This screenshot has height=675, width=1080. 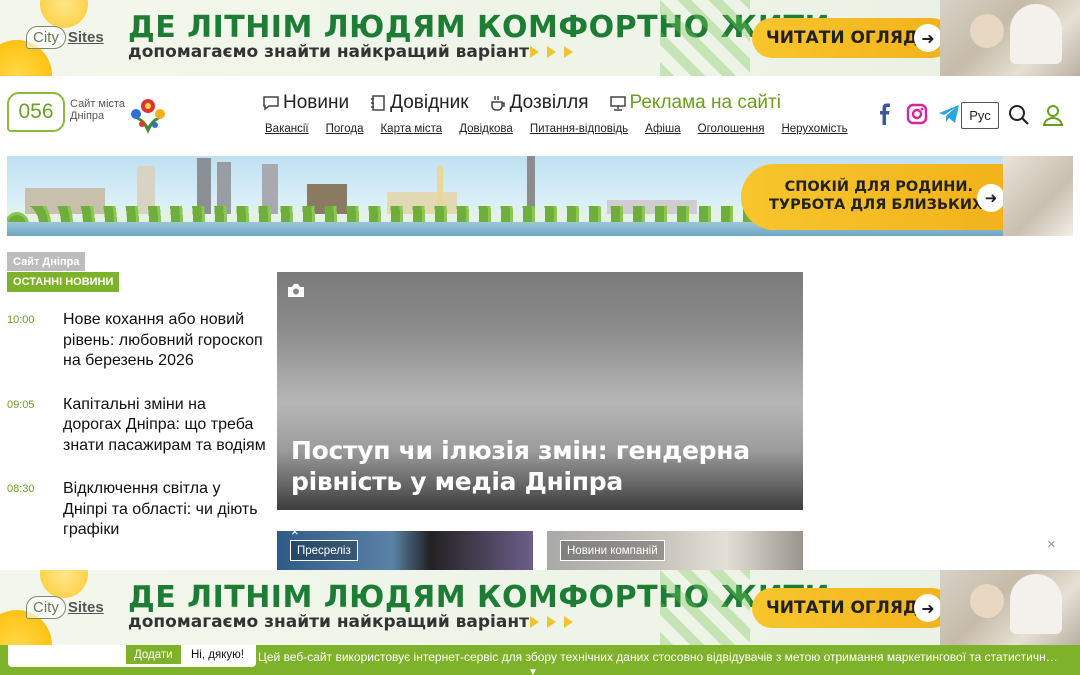 I want to click on nav-leisure-label: Дозвілля, so click(x=549, y=102).